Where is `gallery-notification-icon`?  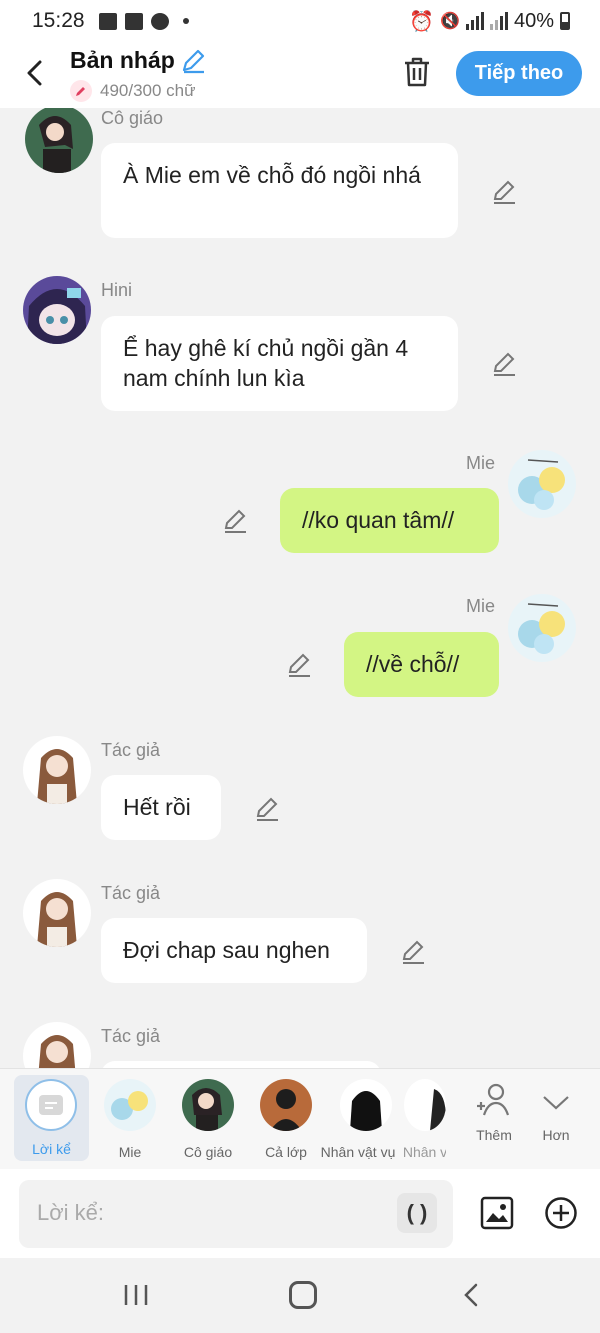
gallery-notification-icon is located at coordinates (107, 21).